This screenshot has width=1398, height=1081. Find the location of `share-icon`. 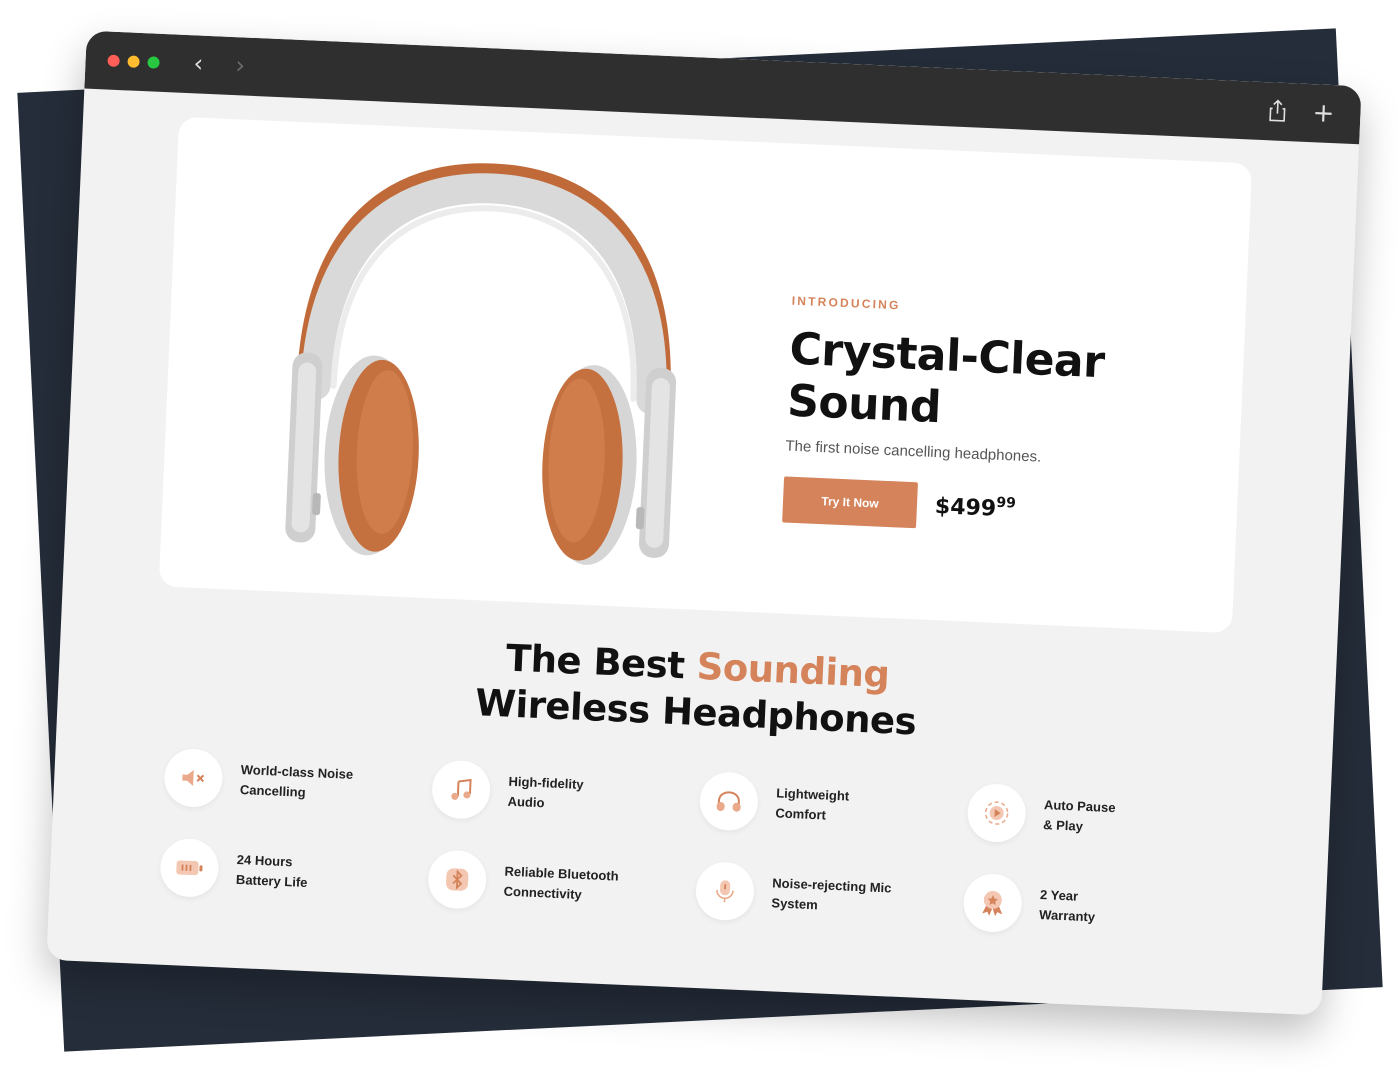

share-icon is located at coordinates (1279, 111).